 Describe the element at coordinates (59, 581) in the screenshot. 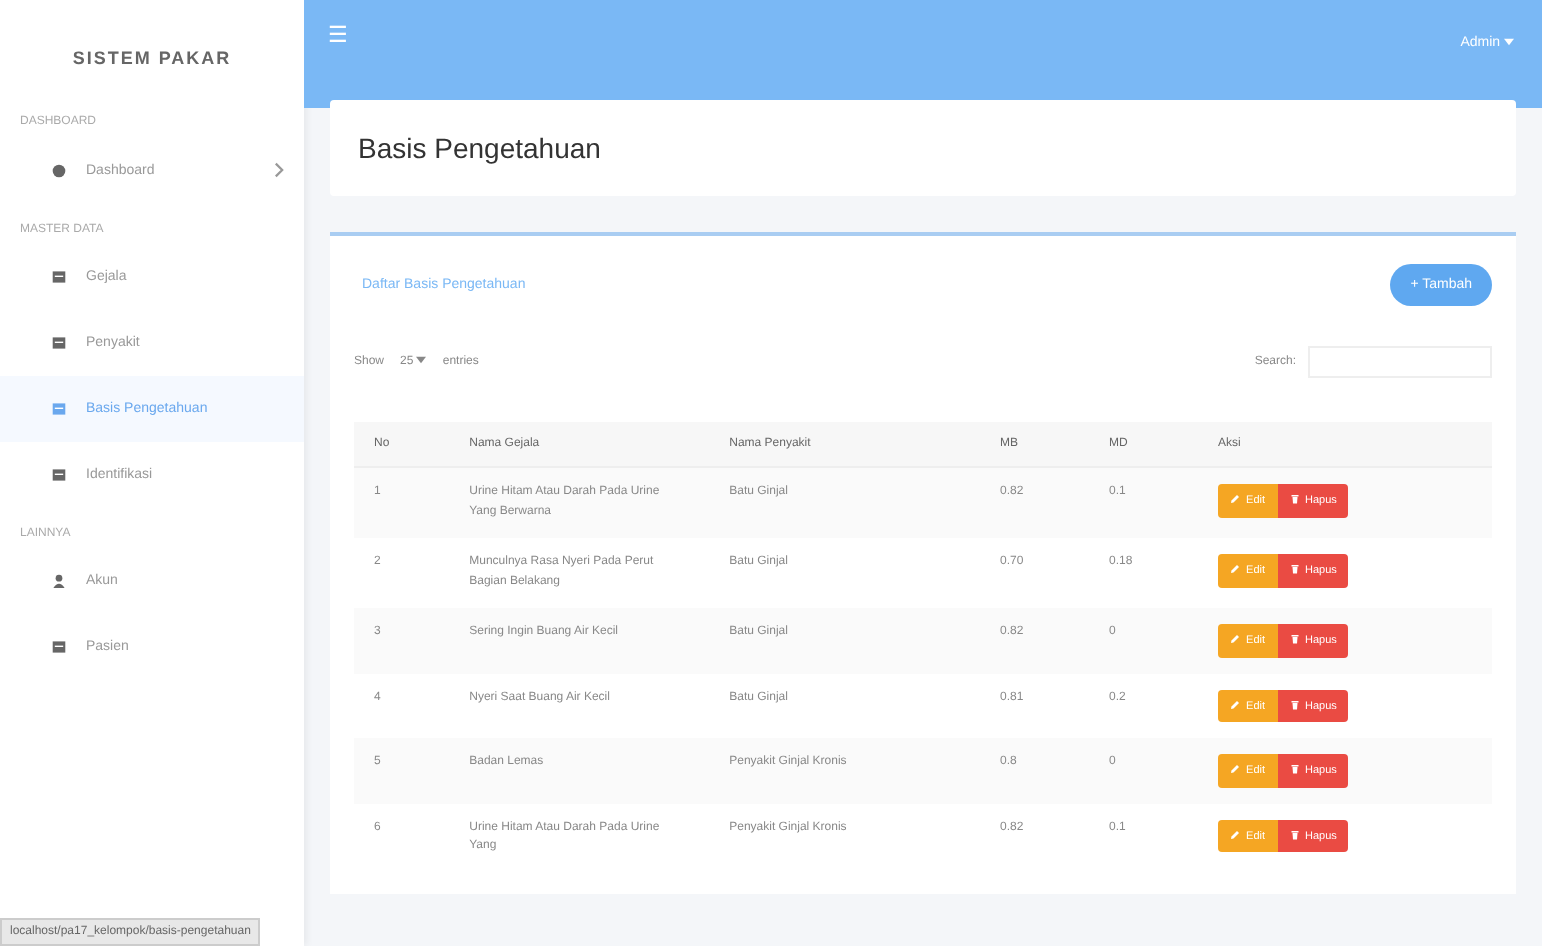

I see `user-icon` at that location.